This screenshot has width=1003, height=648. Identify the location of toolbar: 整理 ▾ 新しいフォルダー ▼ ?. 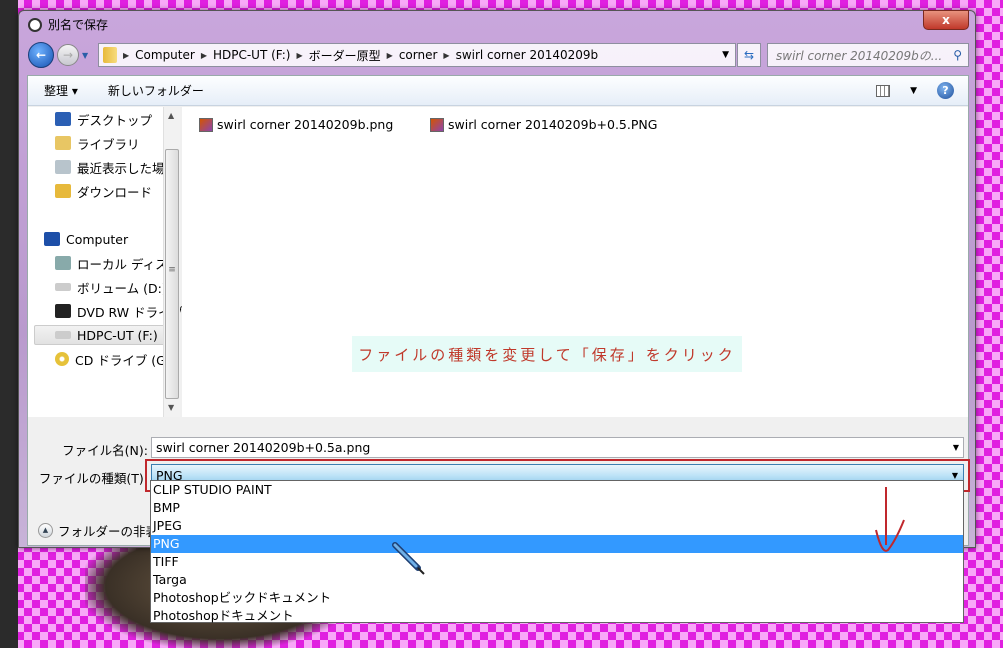
(498, 91).